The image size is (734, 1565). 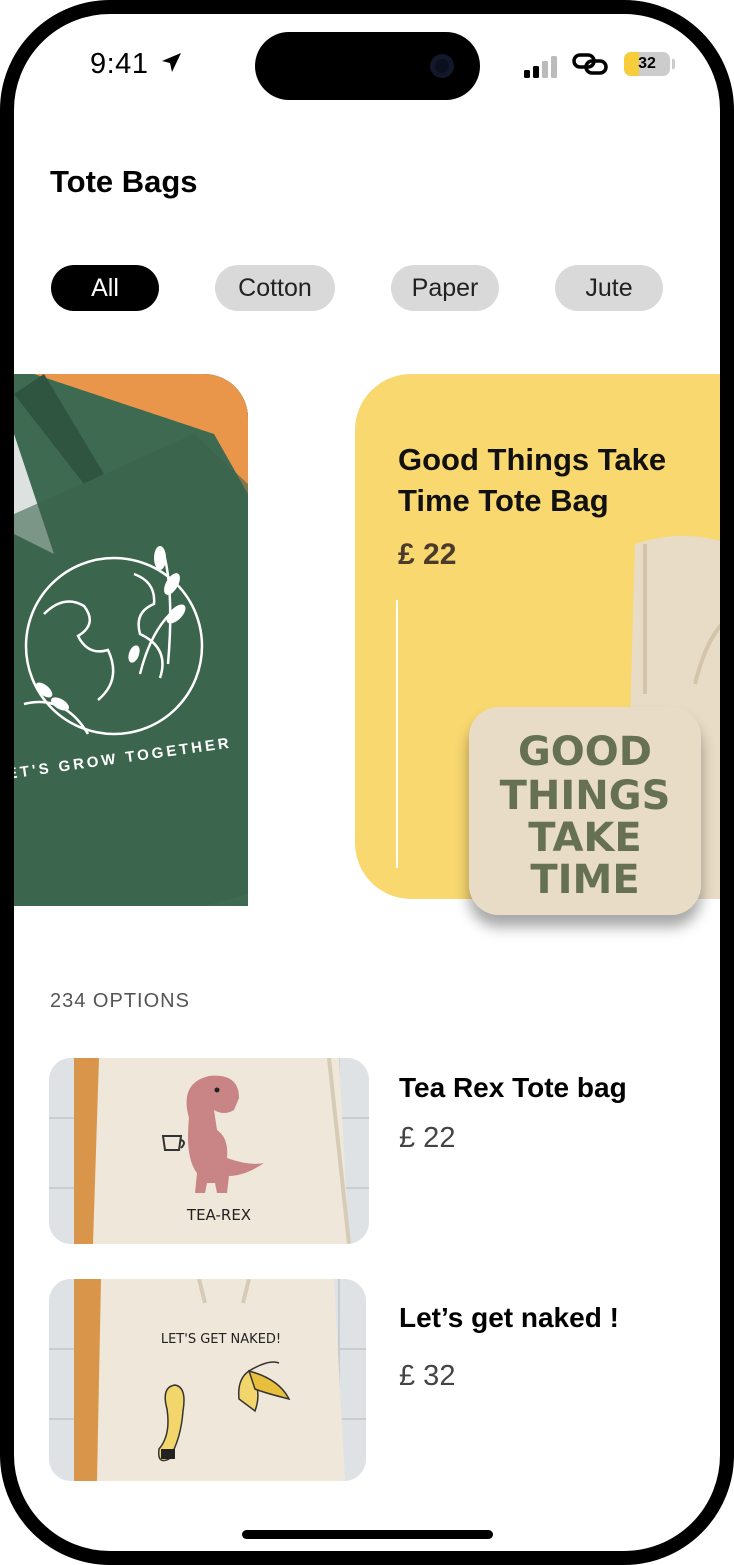 I want to click on battery-icon: 32, so click(x=647, y=64).